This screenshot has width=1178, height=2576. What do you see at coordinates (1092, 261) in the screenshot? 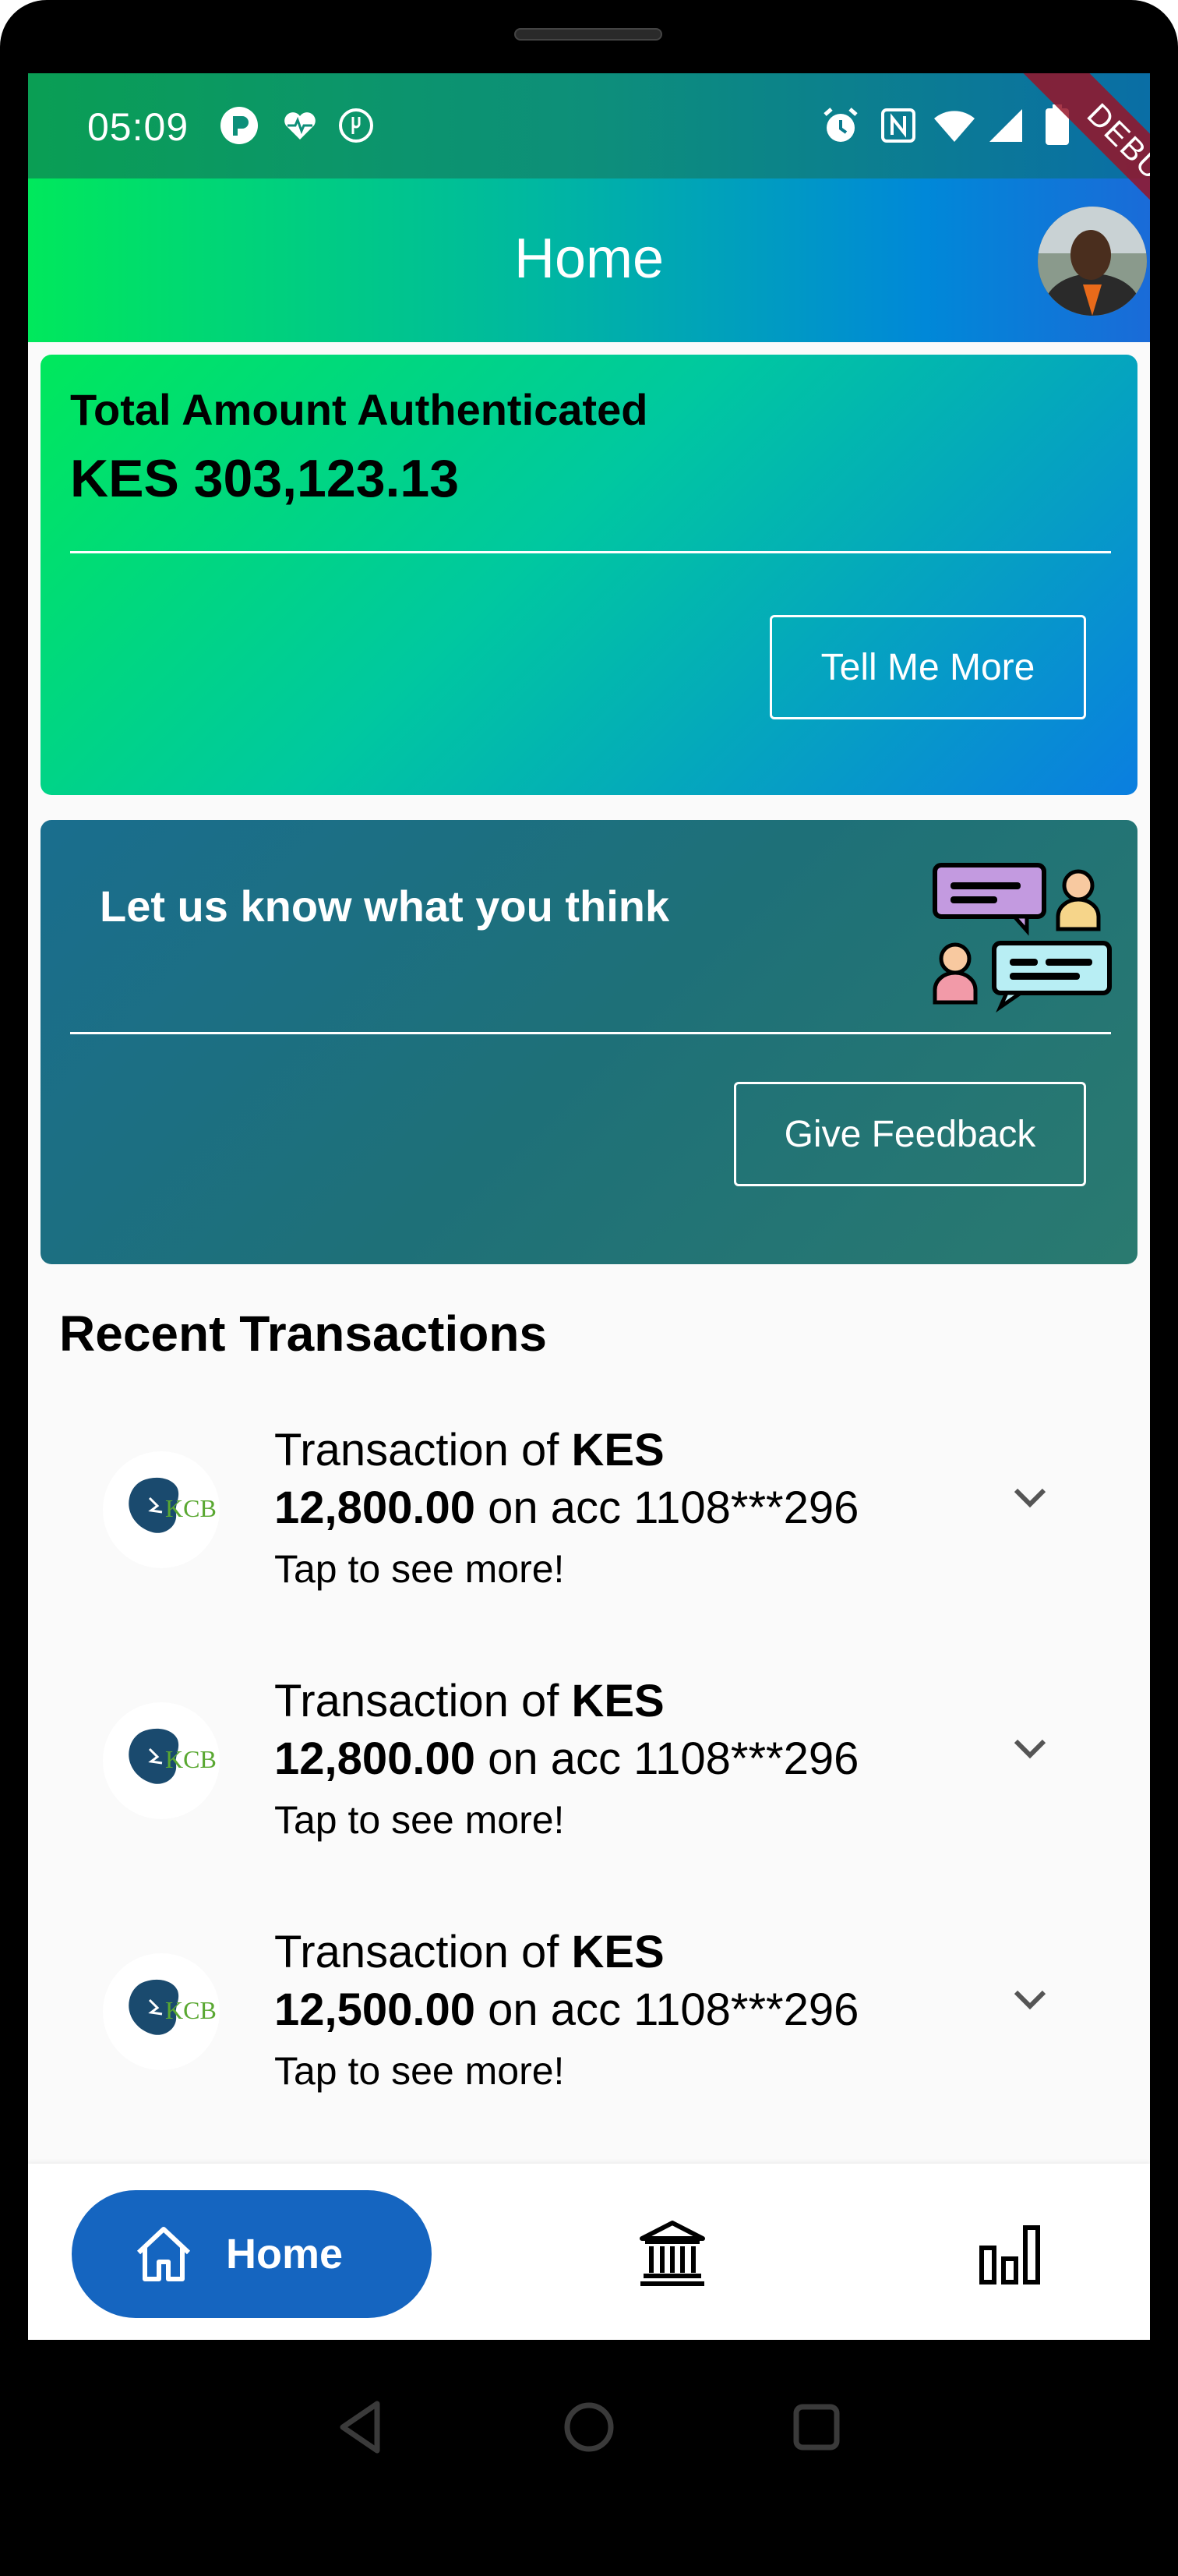
I see `profile-avatar` at bounding box center [1092, 261].